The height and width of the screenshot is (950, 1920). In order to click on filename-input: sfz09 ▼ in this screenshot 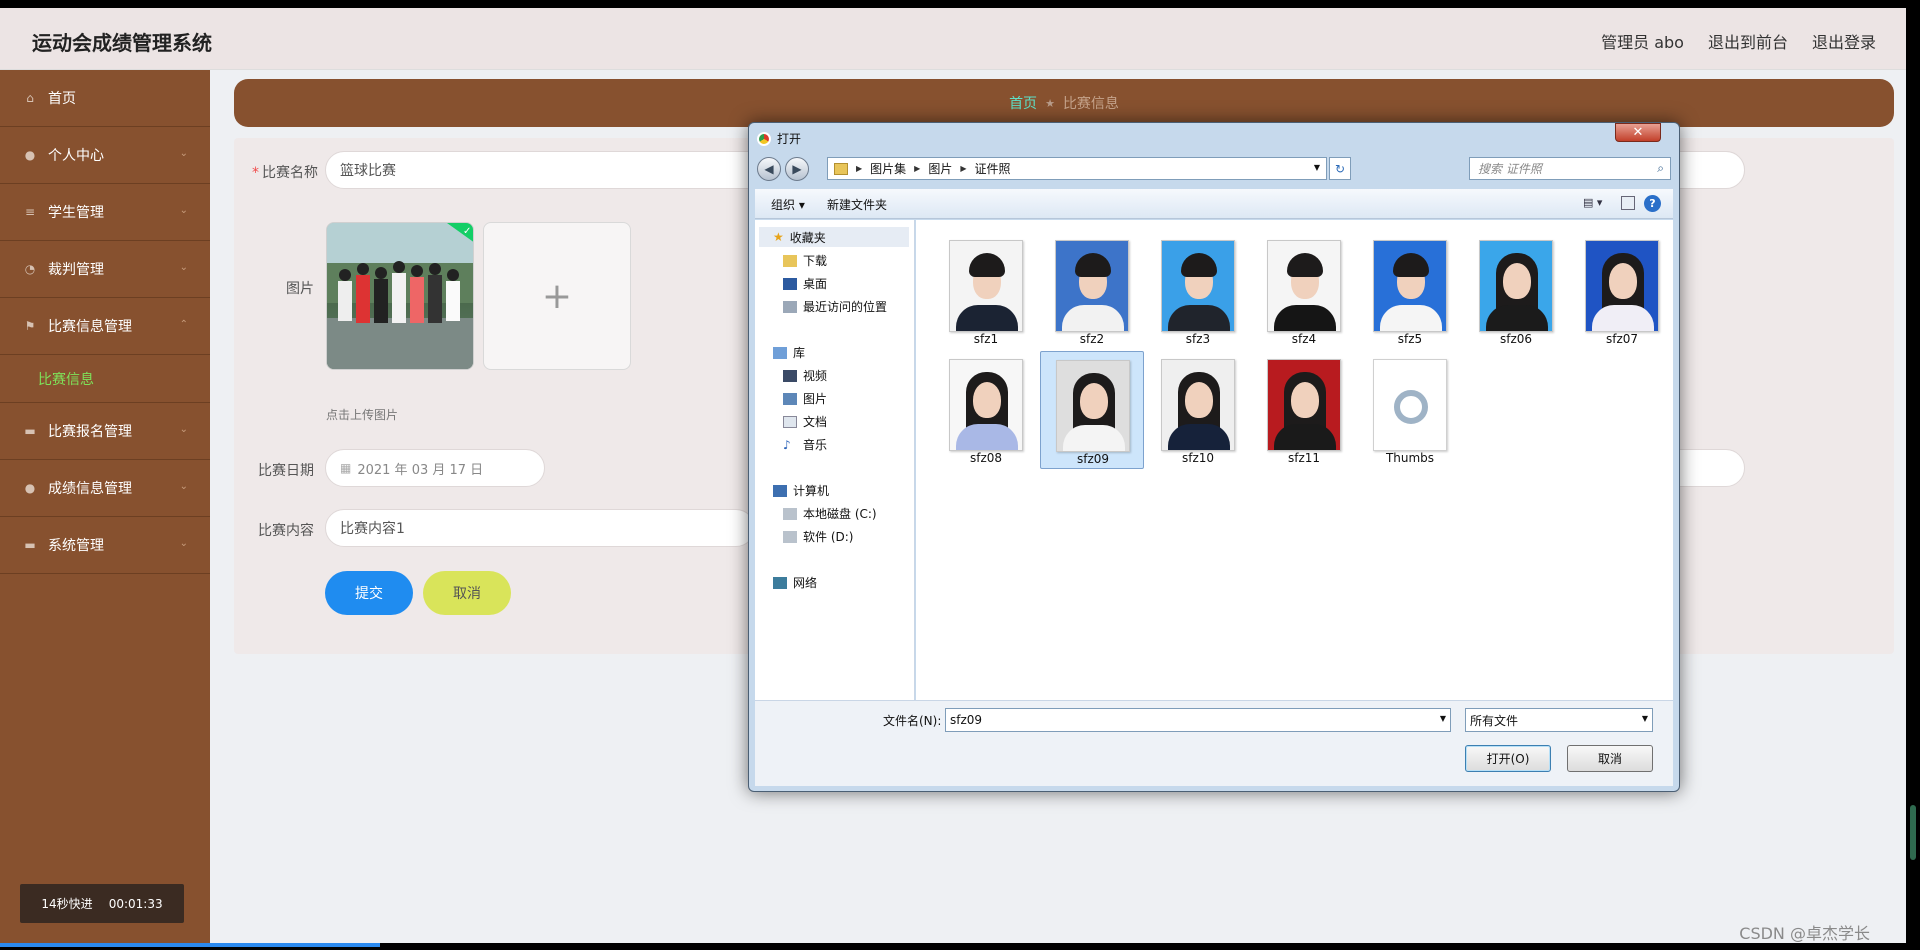, I will do `click(1198, 720)`.